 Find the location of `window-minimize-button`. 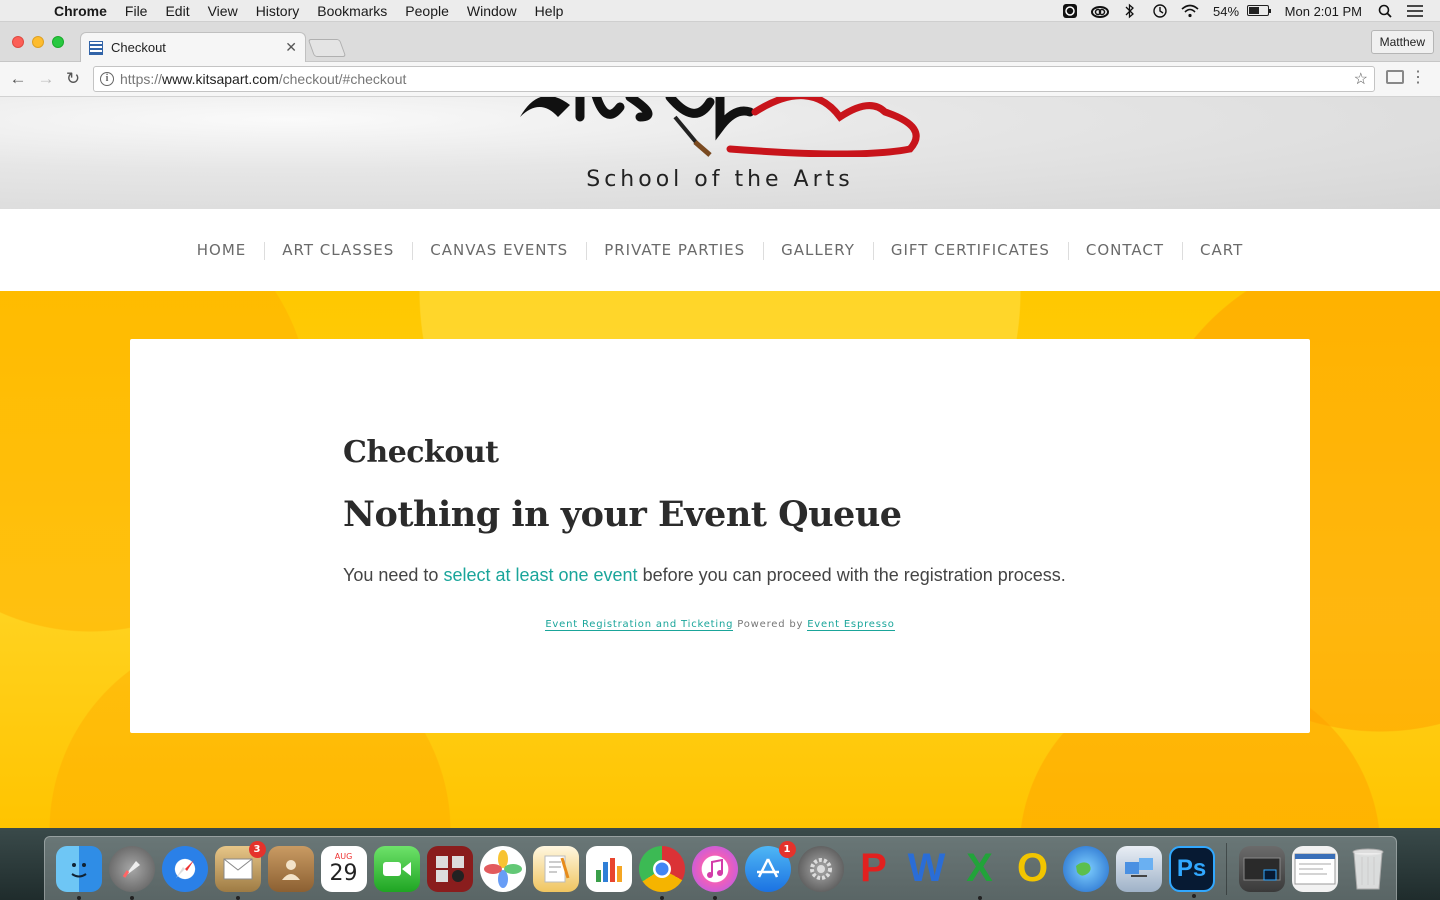

window-minimize-button is located at coordinates (38, 42).